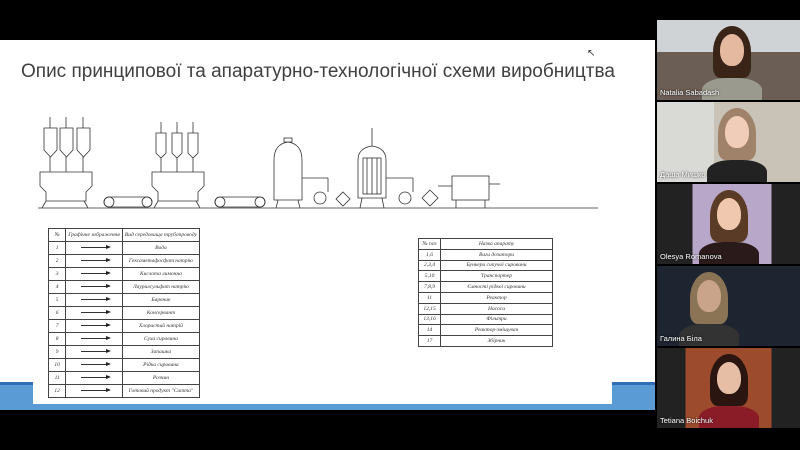 Image resolution: width=800 pixels, height=450 pixels. What do you see at coordinates (429, 265) in the screenshot?
I see `row-pos: 2,3,4` at bounding box center [429, 265].